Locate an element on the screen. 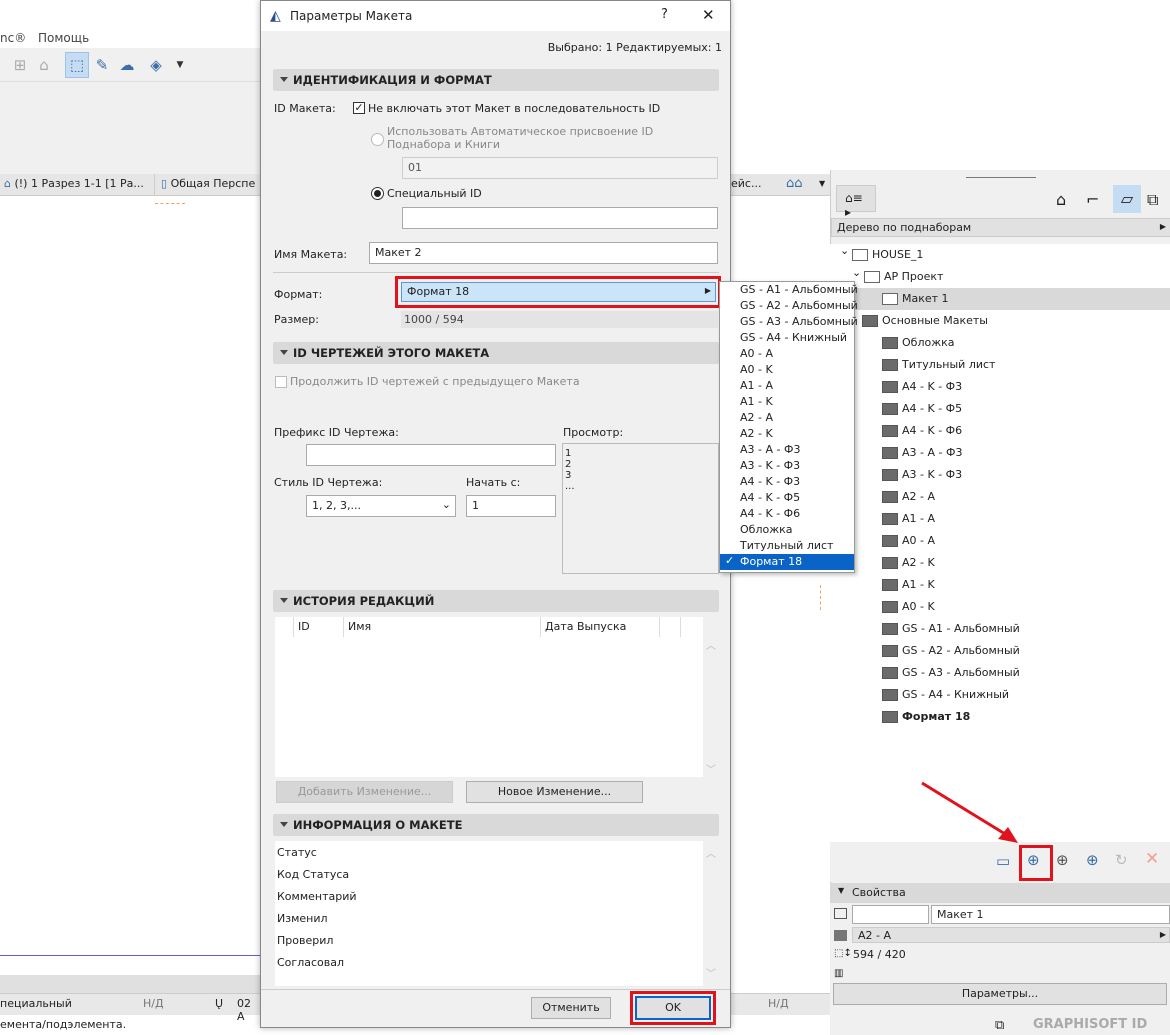  properties-id-field is located at coordinates (890, 914).